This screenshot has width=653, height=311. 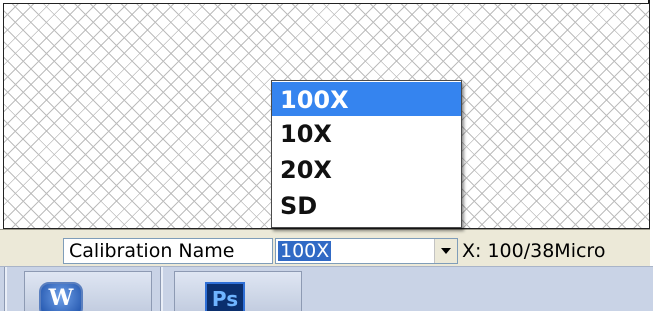 What do you see at coordinates (88, 291) in the screenshot?
I see `taskbar-button-word: W` at bounding box center [88, 291].